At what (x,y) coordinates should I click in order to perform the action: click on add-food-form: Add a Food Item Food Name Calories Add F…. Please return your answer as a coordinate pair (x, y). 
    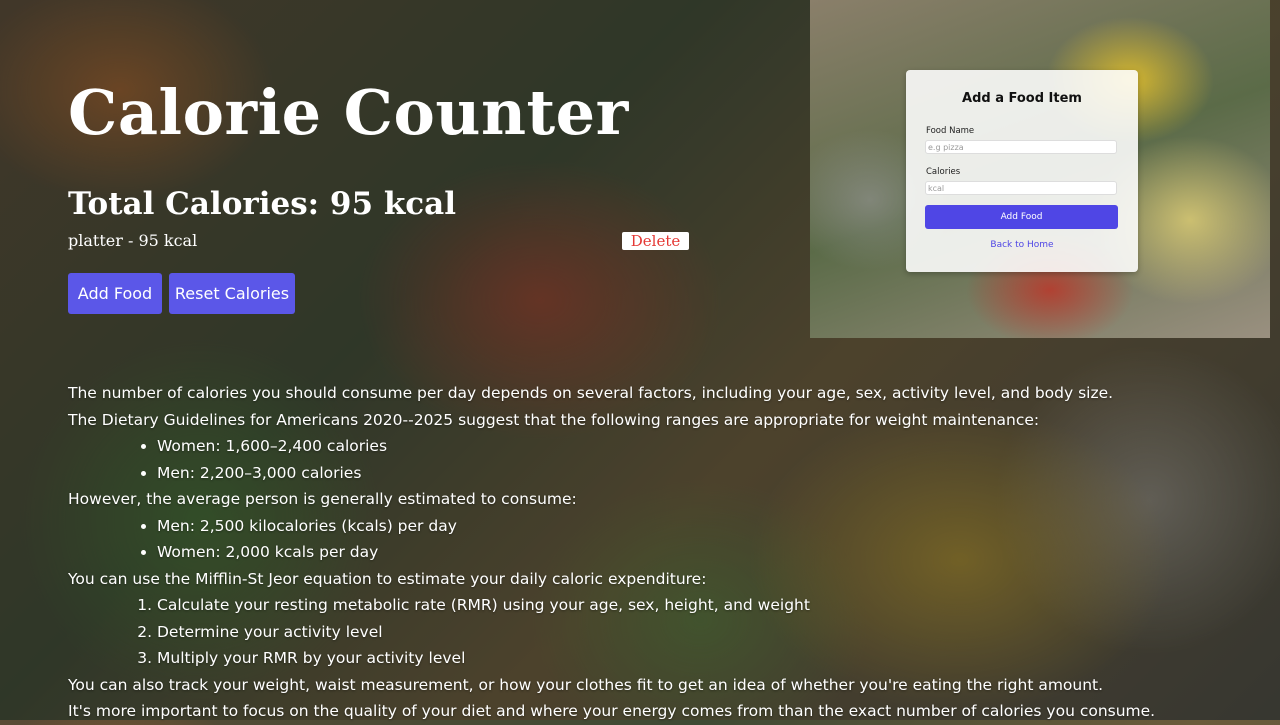
    Looking at the image, I should click on (1022, 171).